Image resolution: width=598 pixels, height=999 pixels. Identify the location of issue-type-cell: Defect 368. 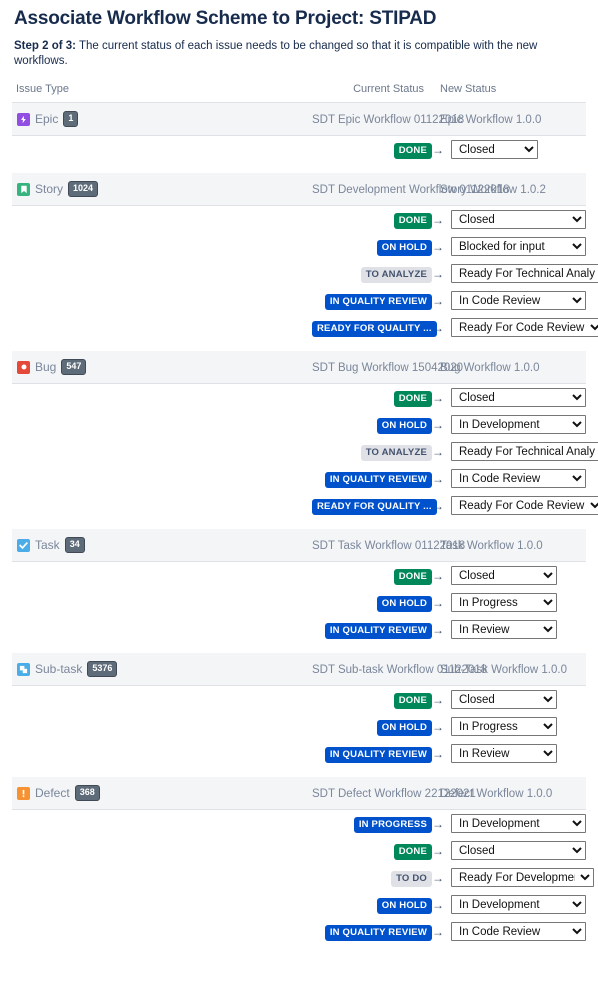
(162, 793).